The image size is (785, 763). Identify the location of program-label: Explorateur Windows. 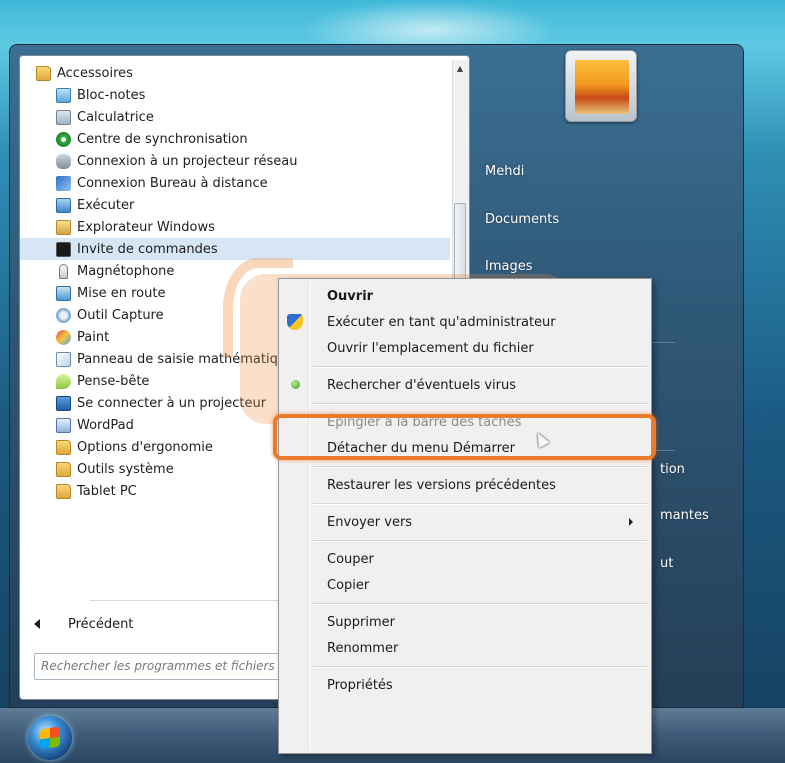
(146, 227).